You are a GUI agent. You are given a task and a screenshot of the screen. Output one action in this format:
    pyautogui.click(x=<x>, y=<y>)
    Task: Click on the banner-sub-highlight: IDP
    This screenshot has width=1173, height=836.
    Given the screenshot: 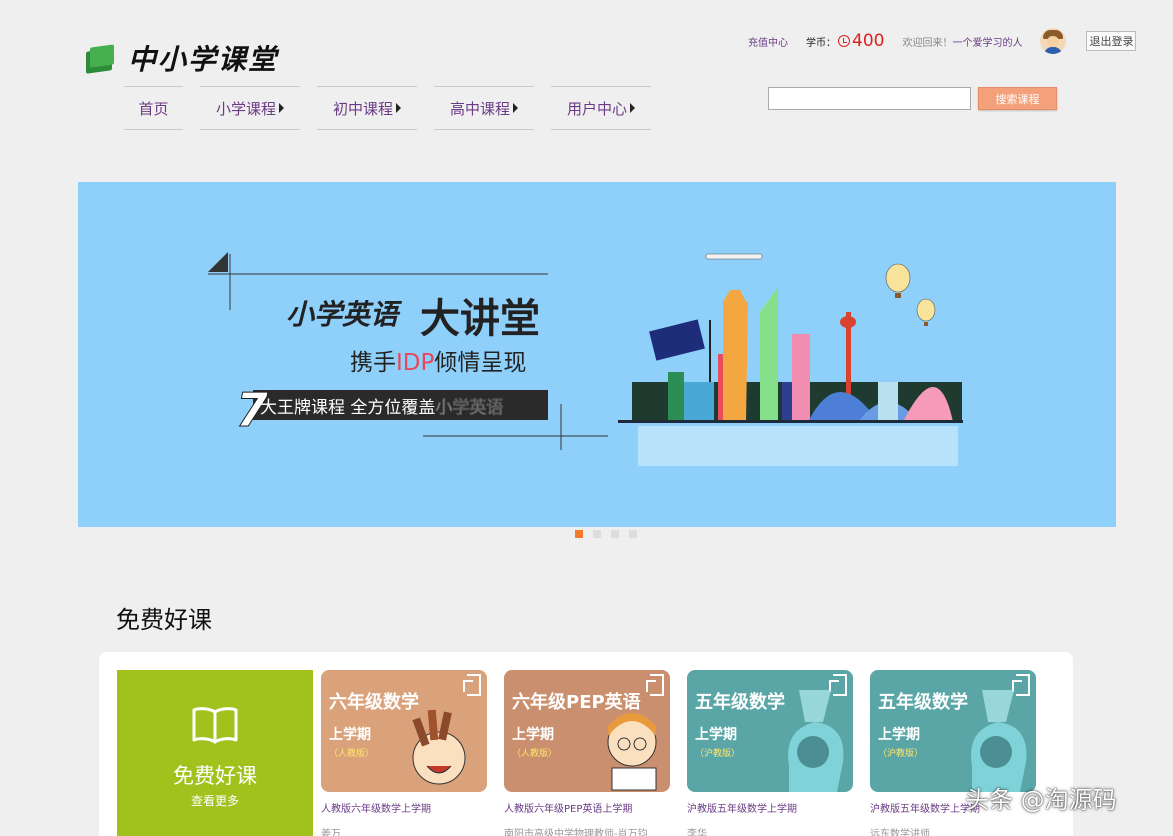 What is the action you would take?
    pyautogui.click(x=415, y=363)
    